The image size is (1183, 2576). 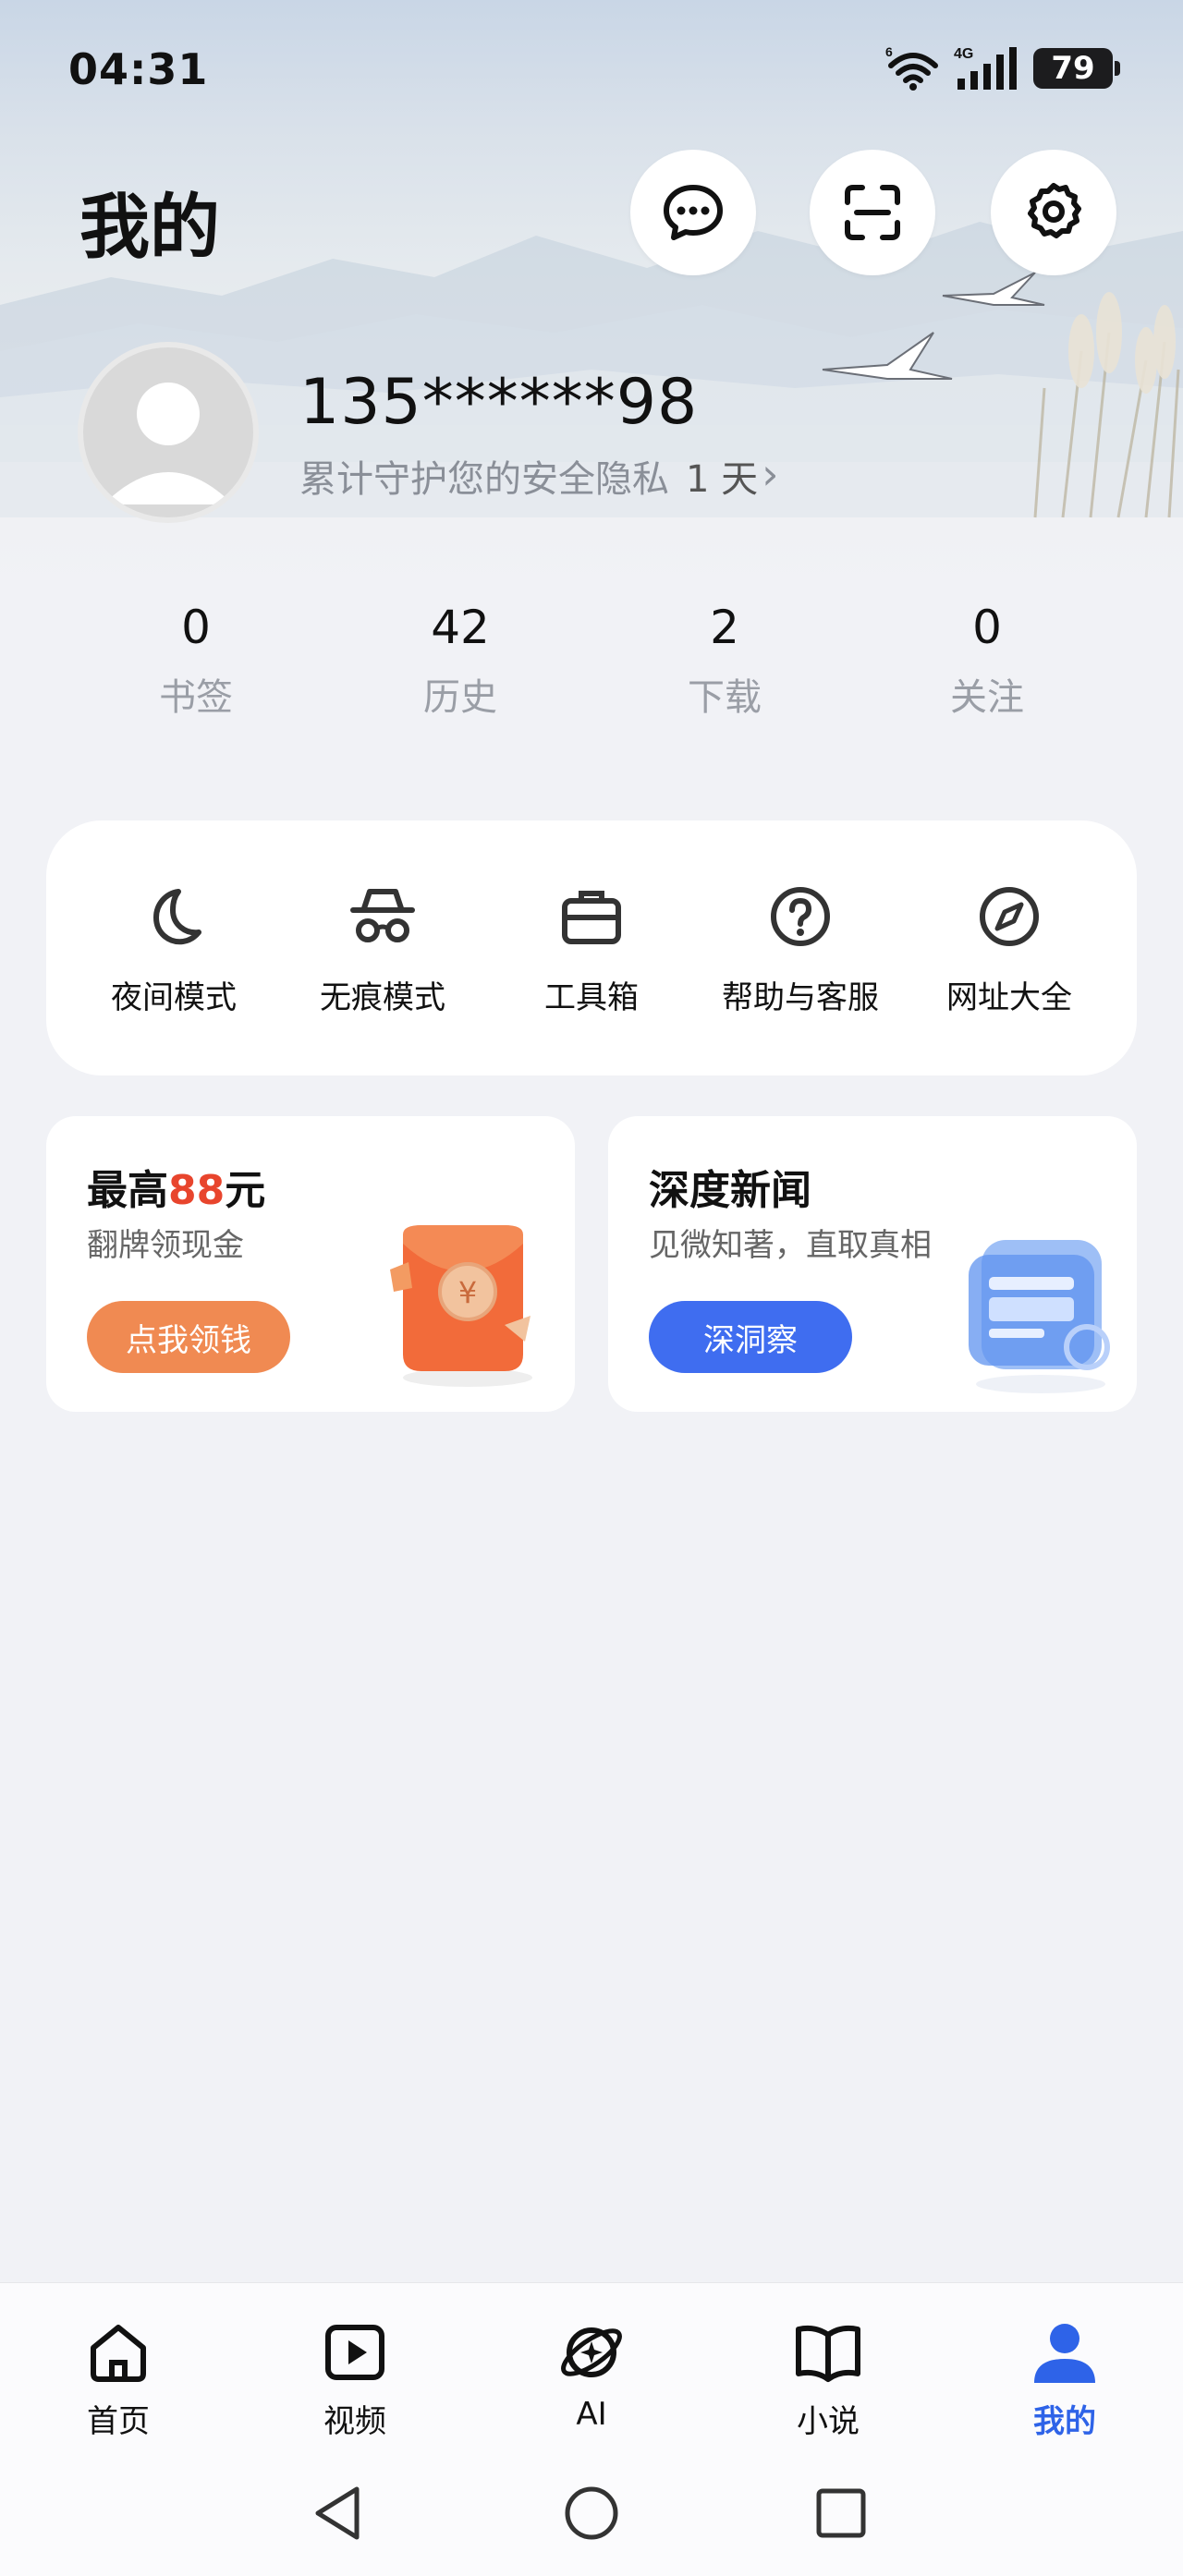 I want to click on nav-tab-label: AI, so click(x=592, y=2414).